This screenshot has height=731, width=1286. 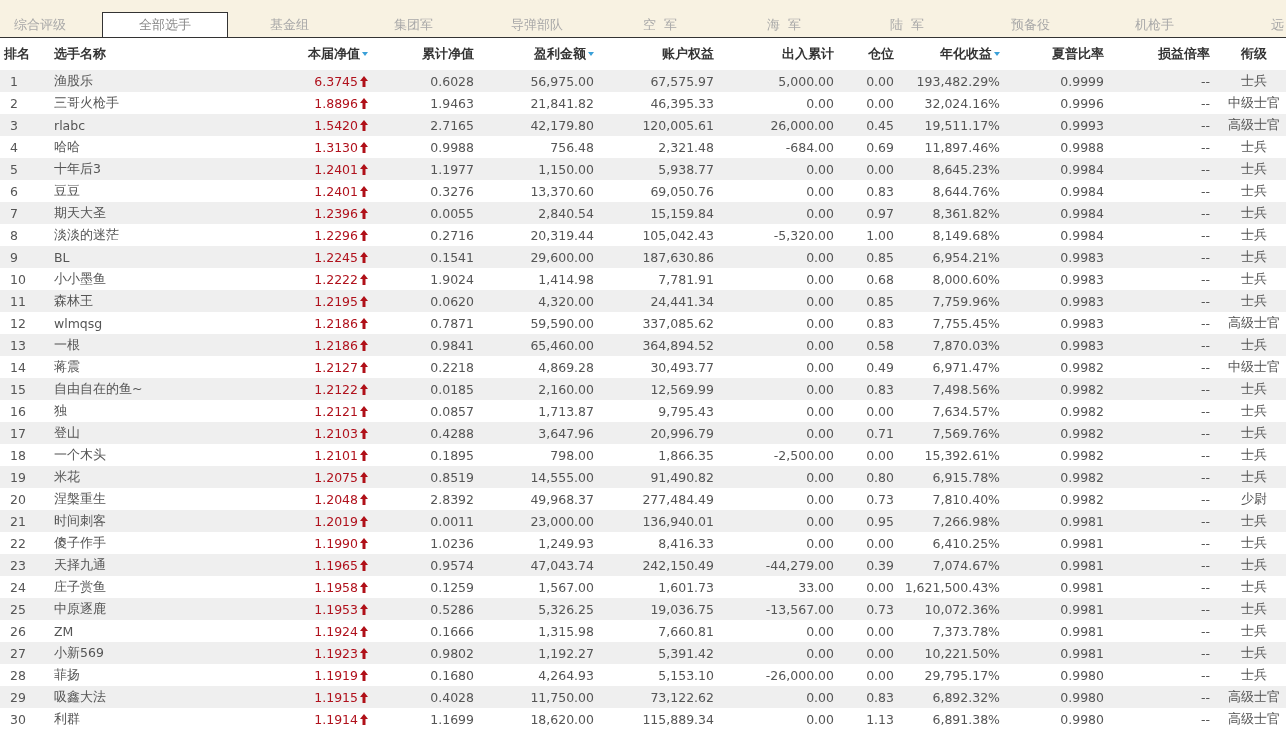 I want to click on table-cell: 0.5286, so click(x=452, y=609).